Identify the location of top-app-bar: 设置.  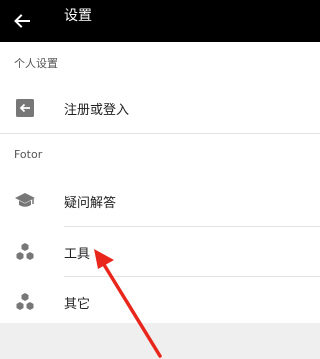
(160, 21).